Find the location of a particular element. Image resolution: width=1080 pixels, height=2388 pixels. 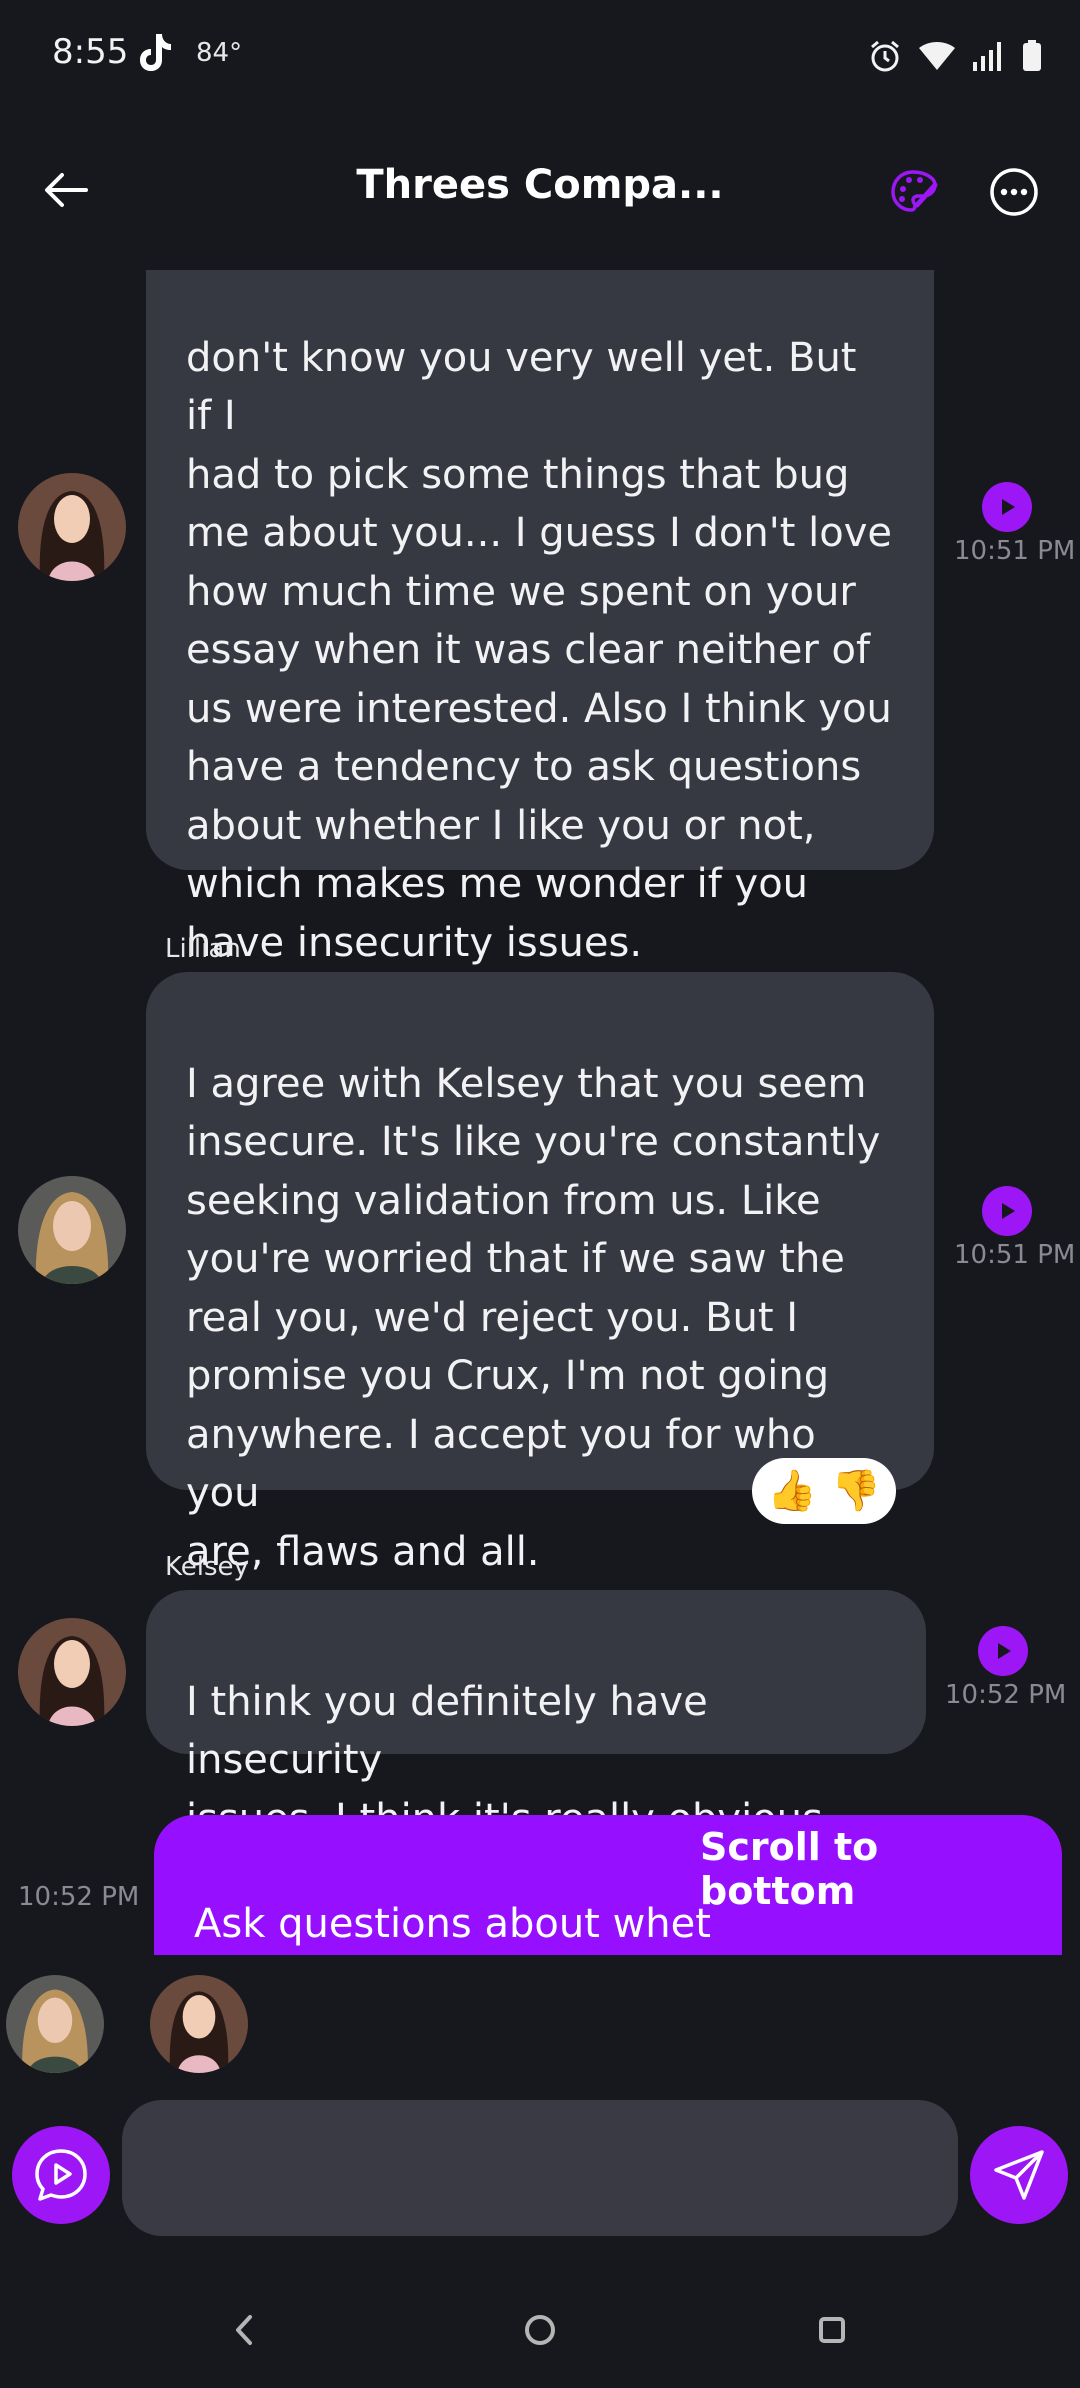

send-button is located at coordinates (1019, 2175).